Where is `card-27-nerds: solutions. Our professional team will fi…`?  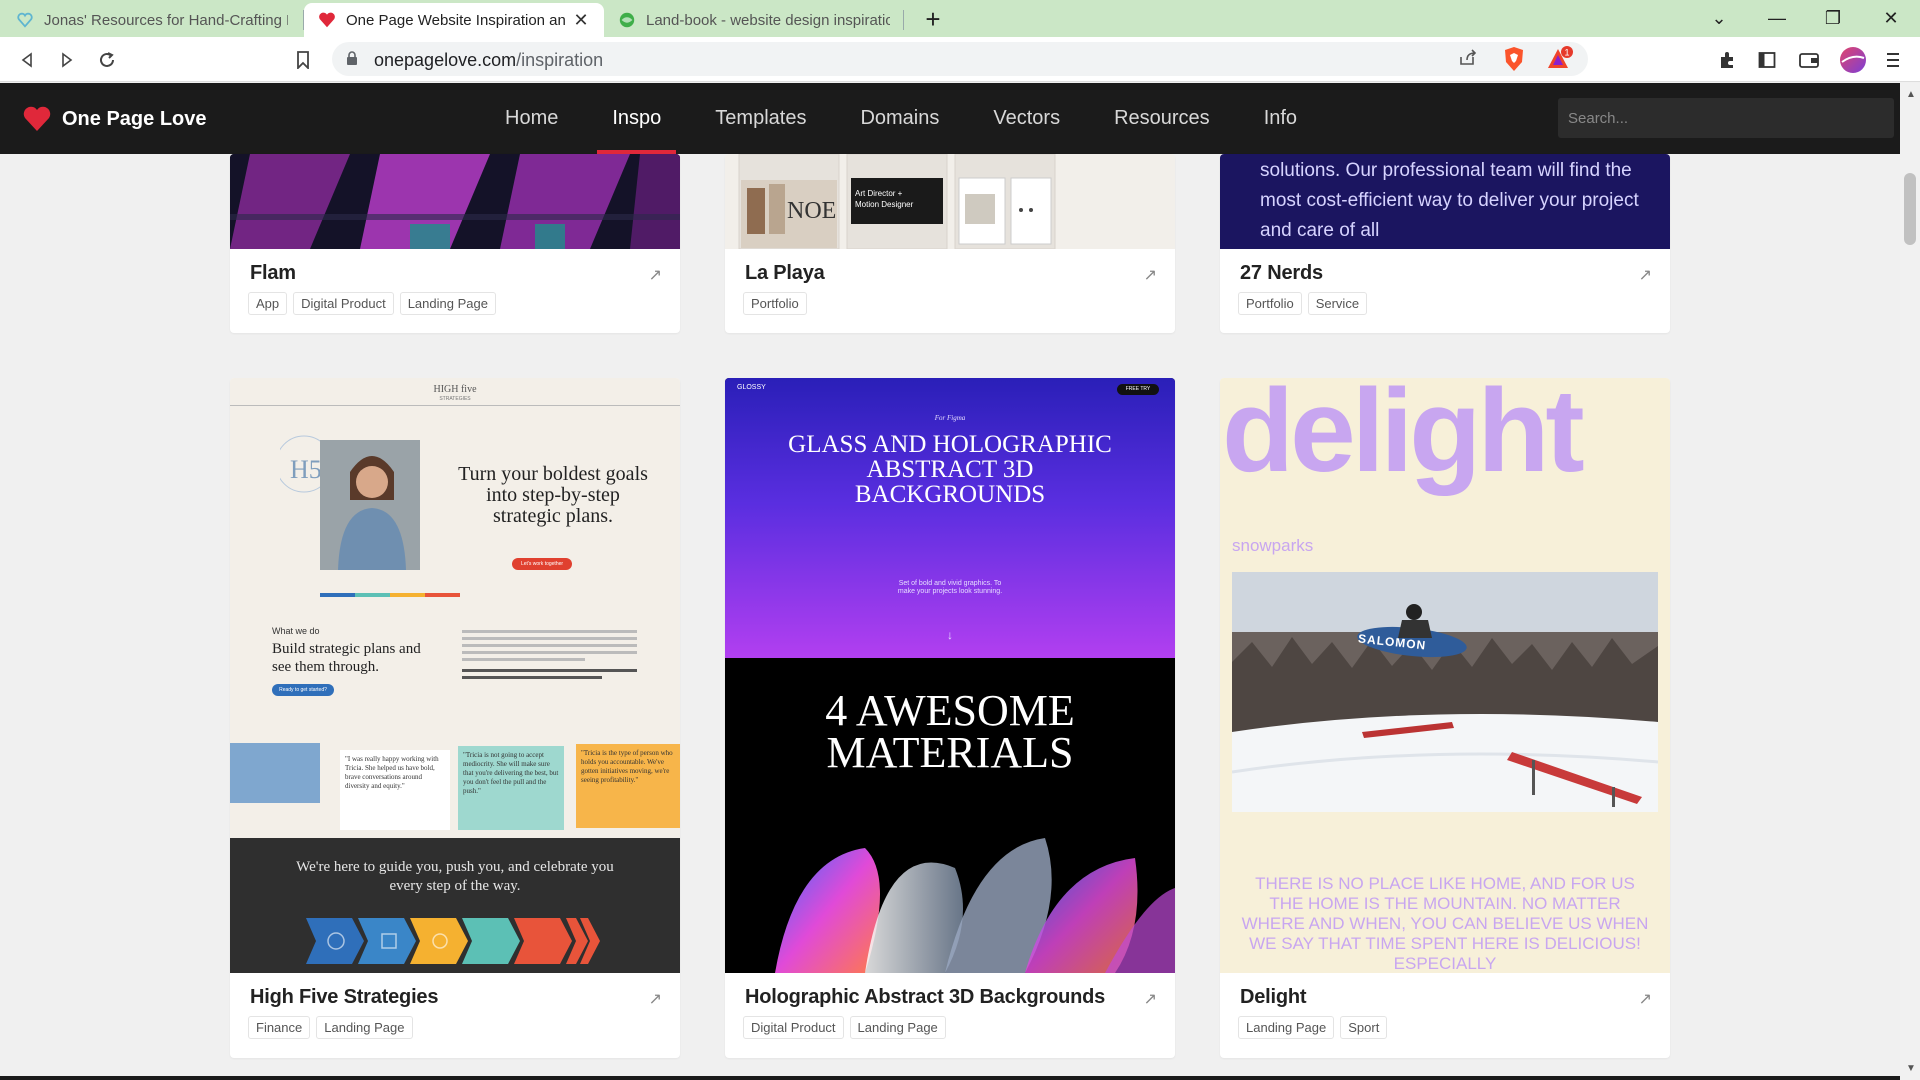
card-27-nerds: solutions. Our professional team will fi… is located at coordinates (1445, 243).